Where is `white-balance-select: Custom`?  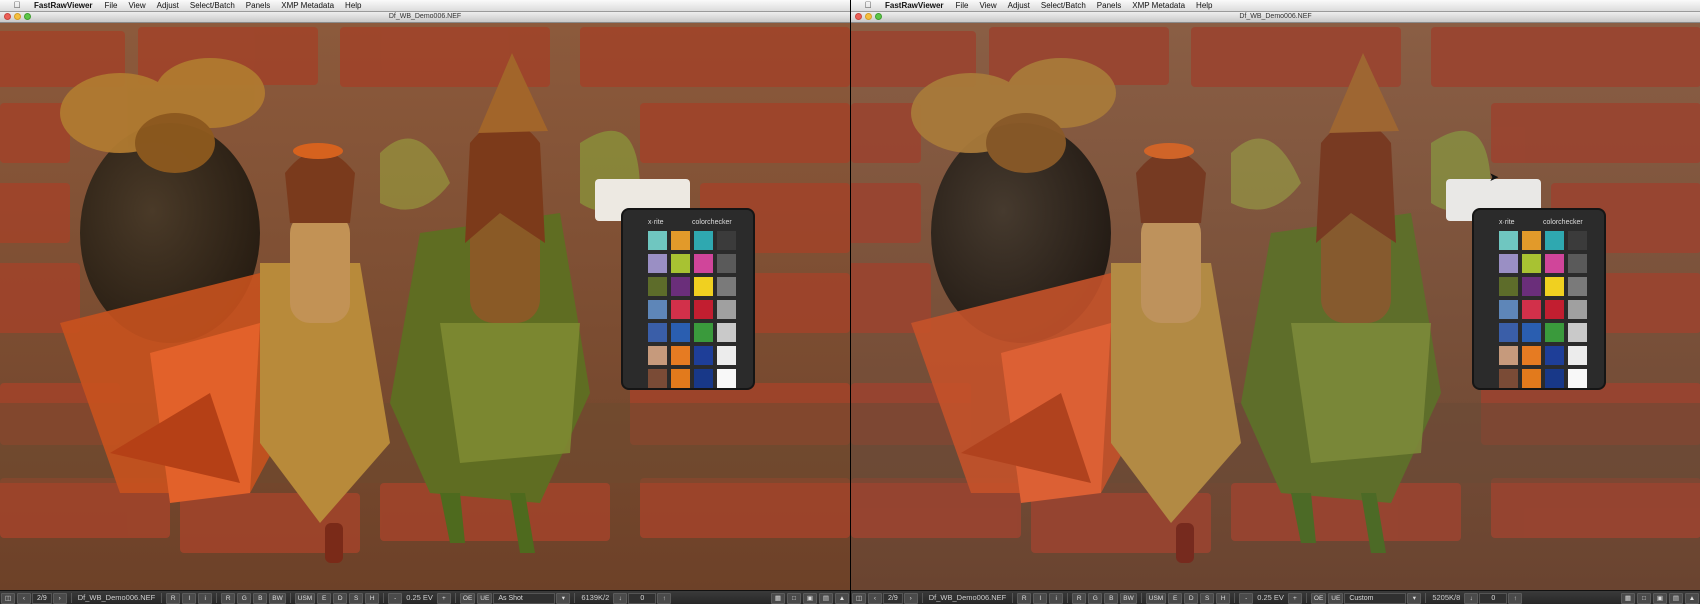 white-balance-select: Custom is located at coordinates (1375, 598).